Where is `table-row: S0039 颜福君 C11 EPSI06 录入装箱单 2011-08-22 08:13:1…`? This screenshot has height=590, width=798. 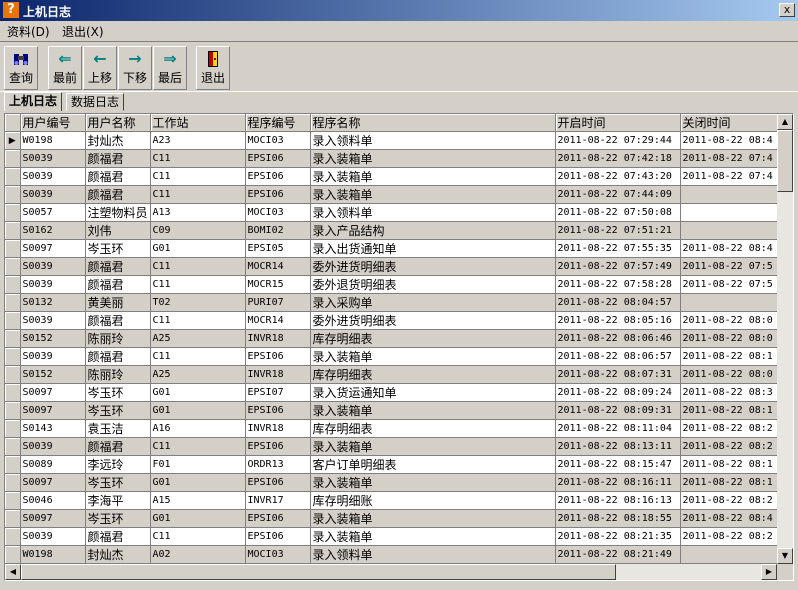
table-row: S0039 颜福君 C11 EPSI06 录入装箱单 2011-08-22 08:13:1… is located at coordinates (391, 446).